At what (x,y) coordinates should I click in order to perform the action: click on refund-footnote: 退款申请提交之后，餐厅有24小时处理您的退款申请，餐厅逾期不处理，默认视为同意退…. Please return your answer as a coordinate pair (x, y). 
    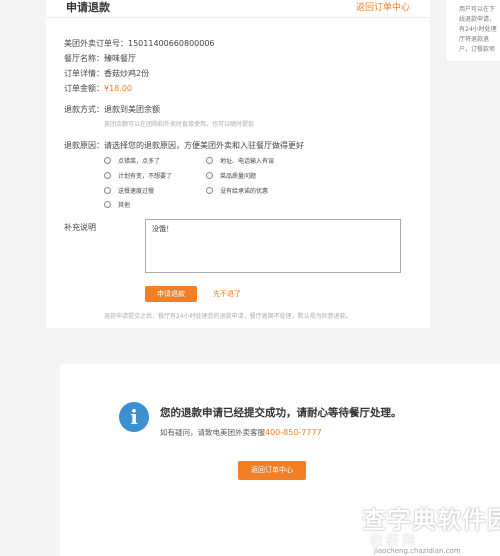
    Looking at the image, I should click on (228, 316).